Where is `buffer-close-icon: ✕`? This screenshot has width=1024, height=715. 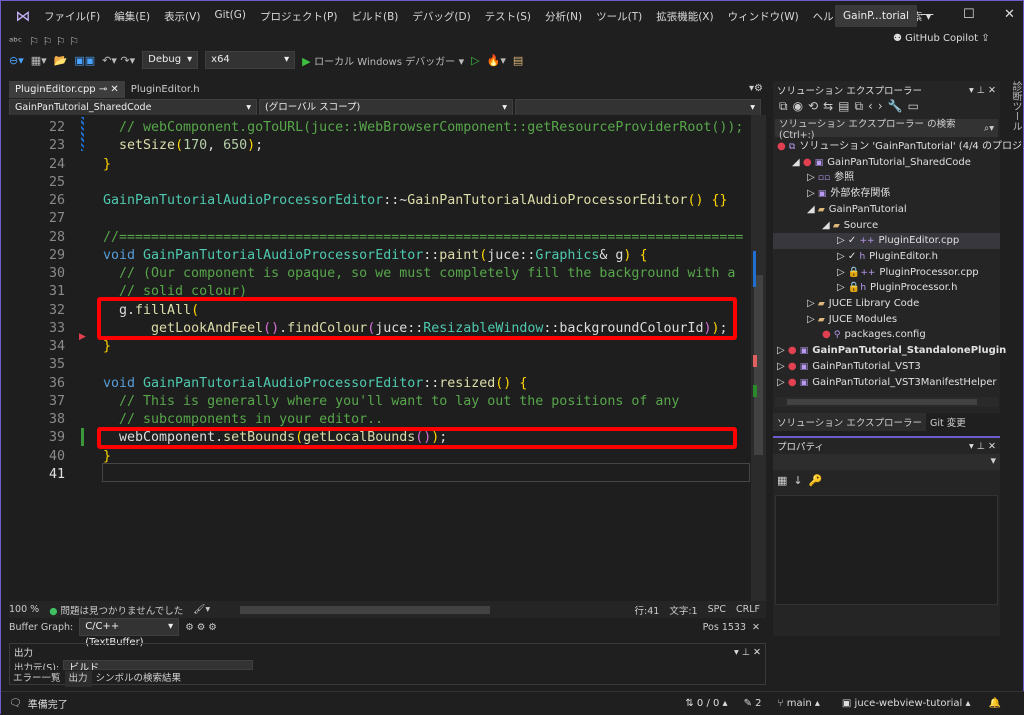 buffer-close-icon: ✕ is located at coordinates (756, 627).